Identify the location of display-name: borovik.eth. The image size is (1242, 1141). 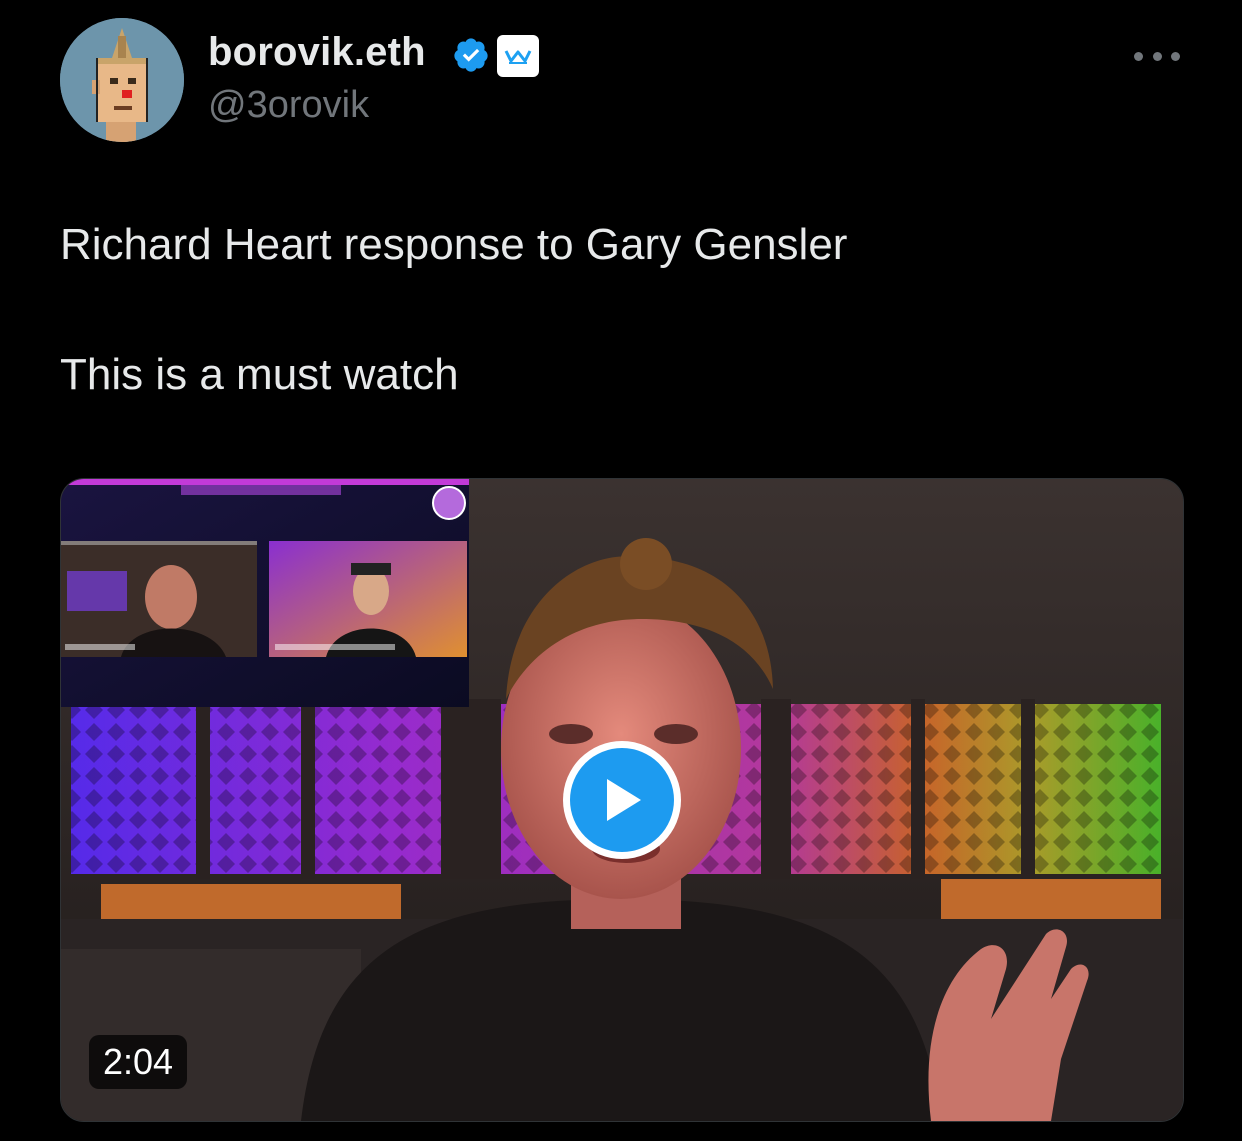
(317, 52).